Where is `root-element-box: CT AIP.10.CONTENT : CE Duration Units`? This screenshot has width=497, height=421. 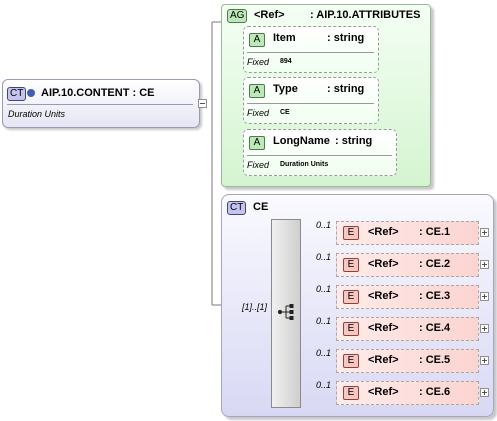 root-element-box: CT AIP.10.CONTENT : CE Duration Units is located at coordinates (101, 103).